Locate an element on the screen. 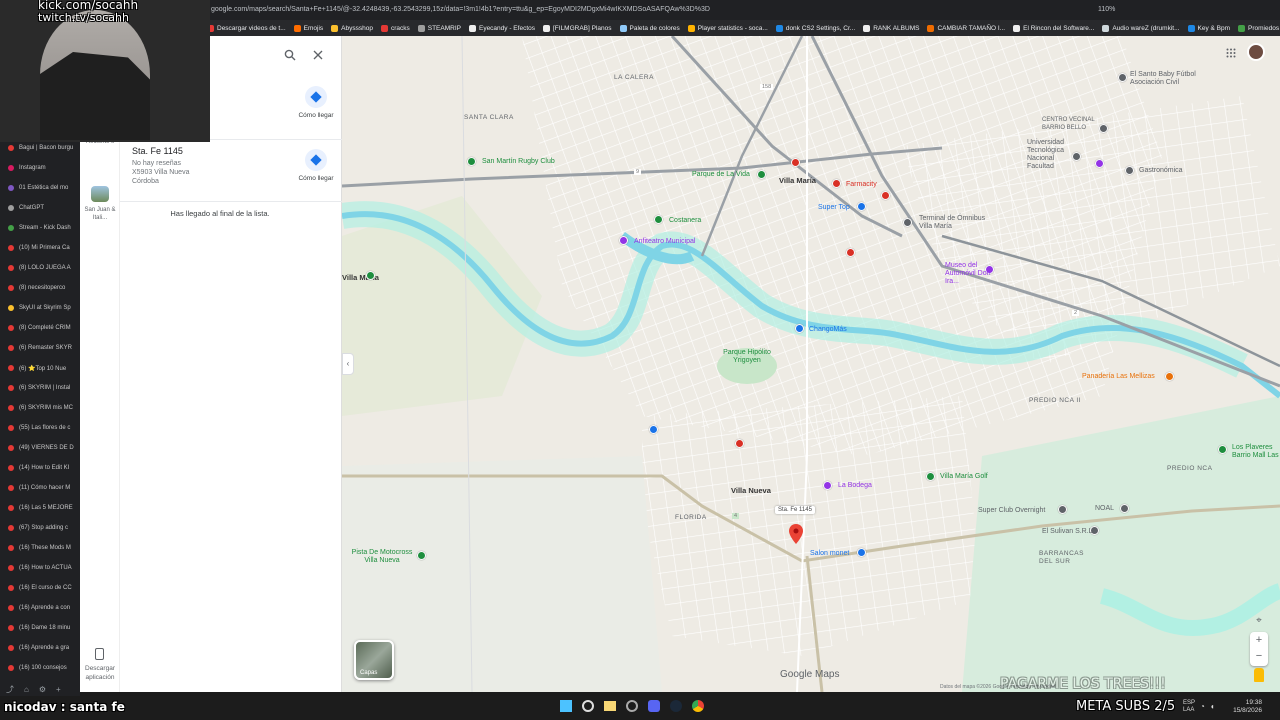 This screenshot has width=1280, height=720. label-super-top: Super Top is located at coordinates (834, 207).